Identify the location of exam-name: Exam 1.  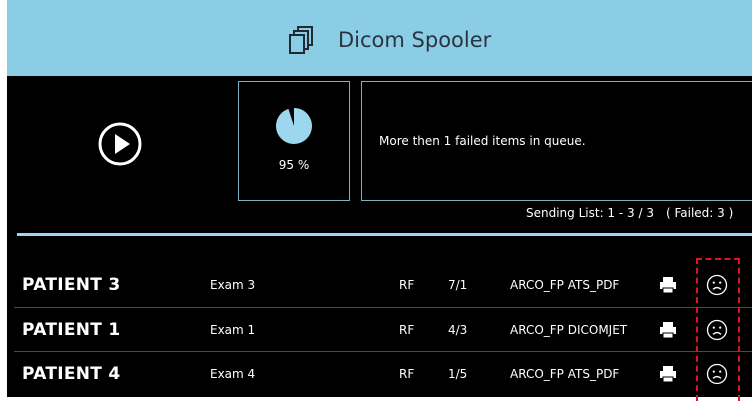
(233, 330).